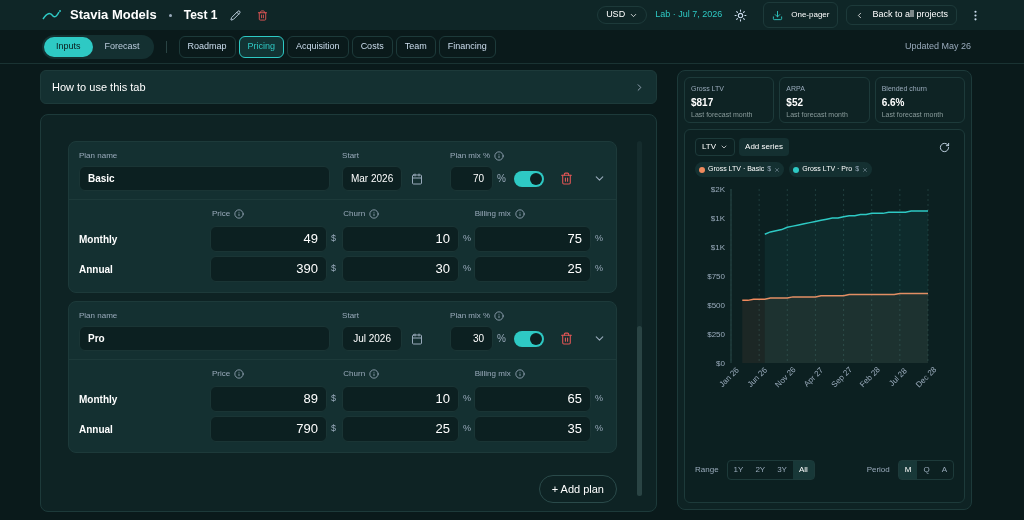  I want to click on number-field: 390, so click(268, 269).